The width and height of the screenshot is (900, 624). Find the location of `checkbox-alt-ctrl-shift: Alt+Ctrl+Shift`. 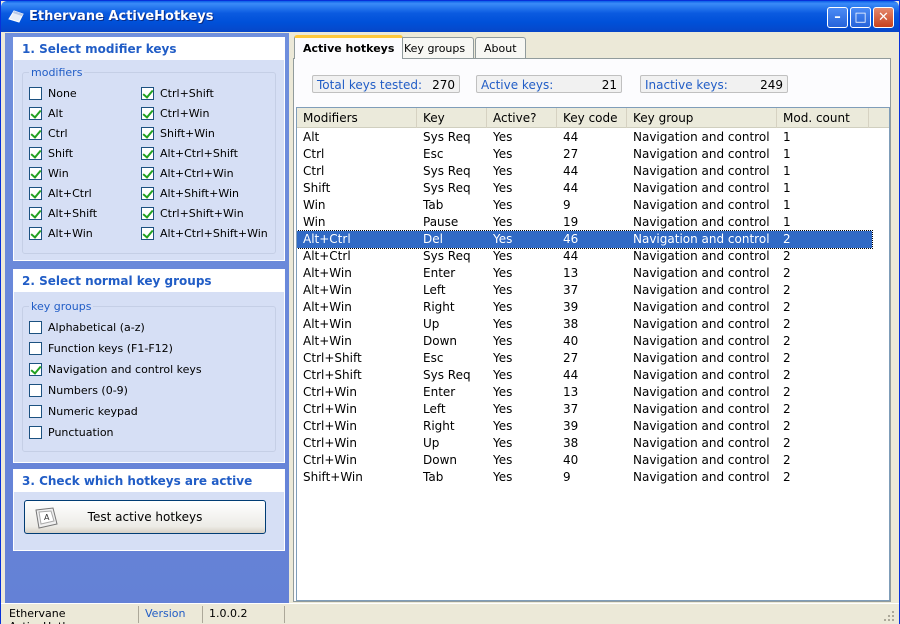

checkbox-alt-ctrl-shift: Alt+Ctrl+Shift is located at coordinates (189, 153).